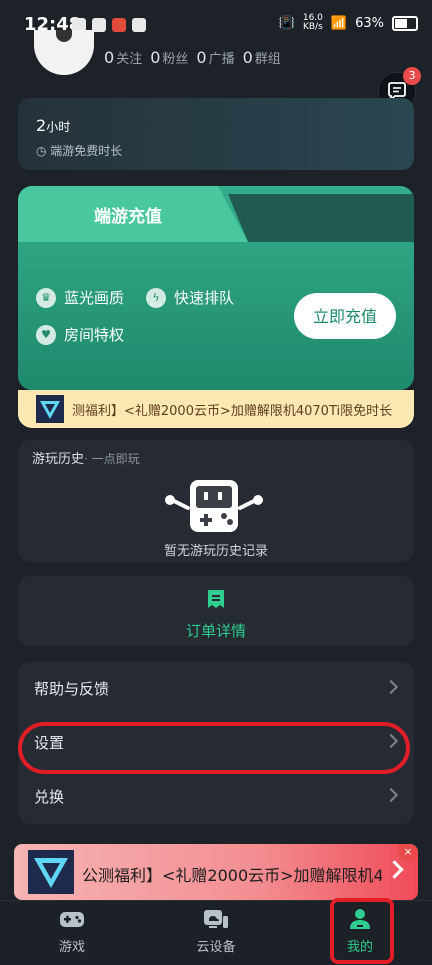  I want to click on menu-item-label: 帮助与反馈, so click(72, 689).